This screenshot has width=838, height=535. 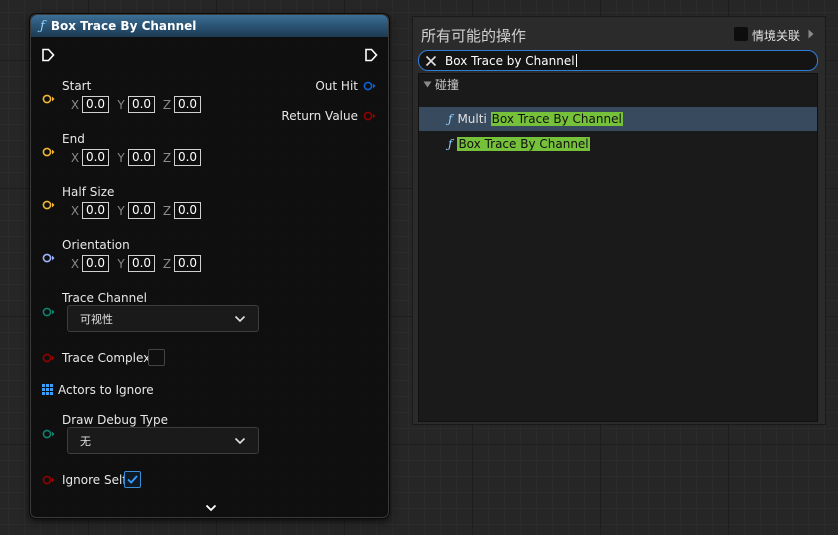 I want to click on orientation-label: Orientation, so click(x=96, y=245).